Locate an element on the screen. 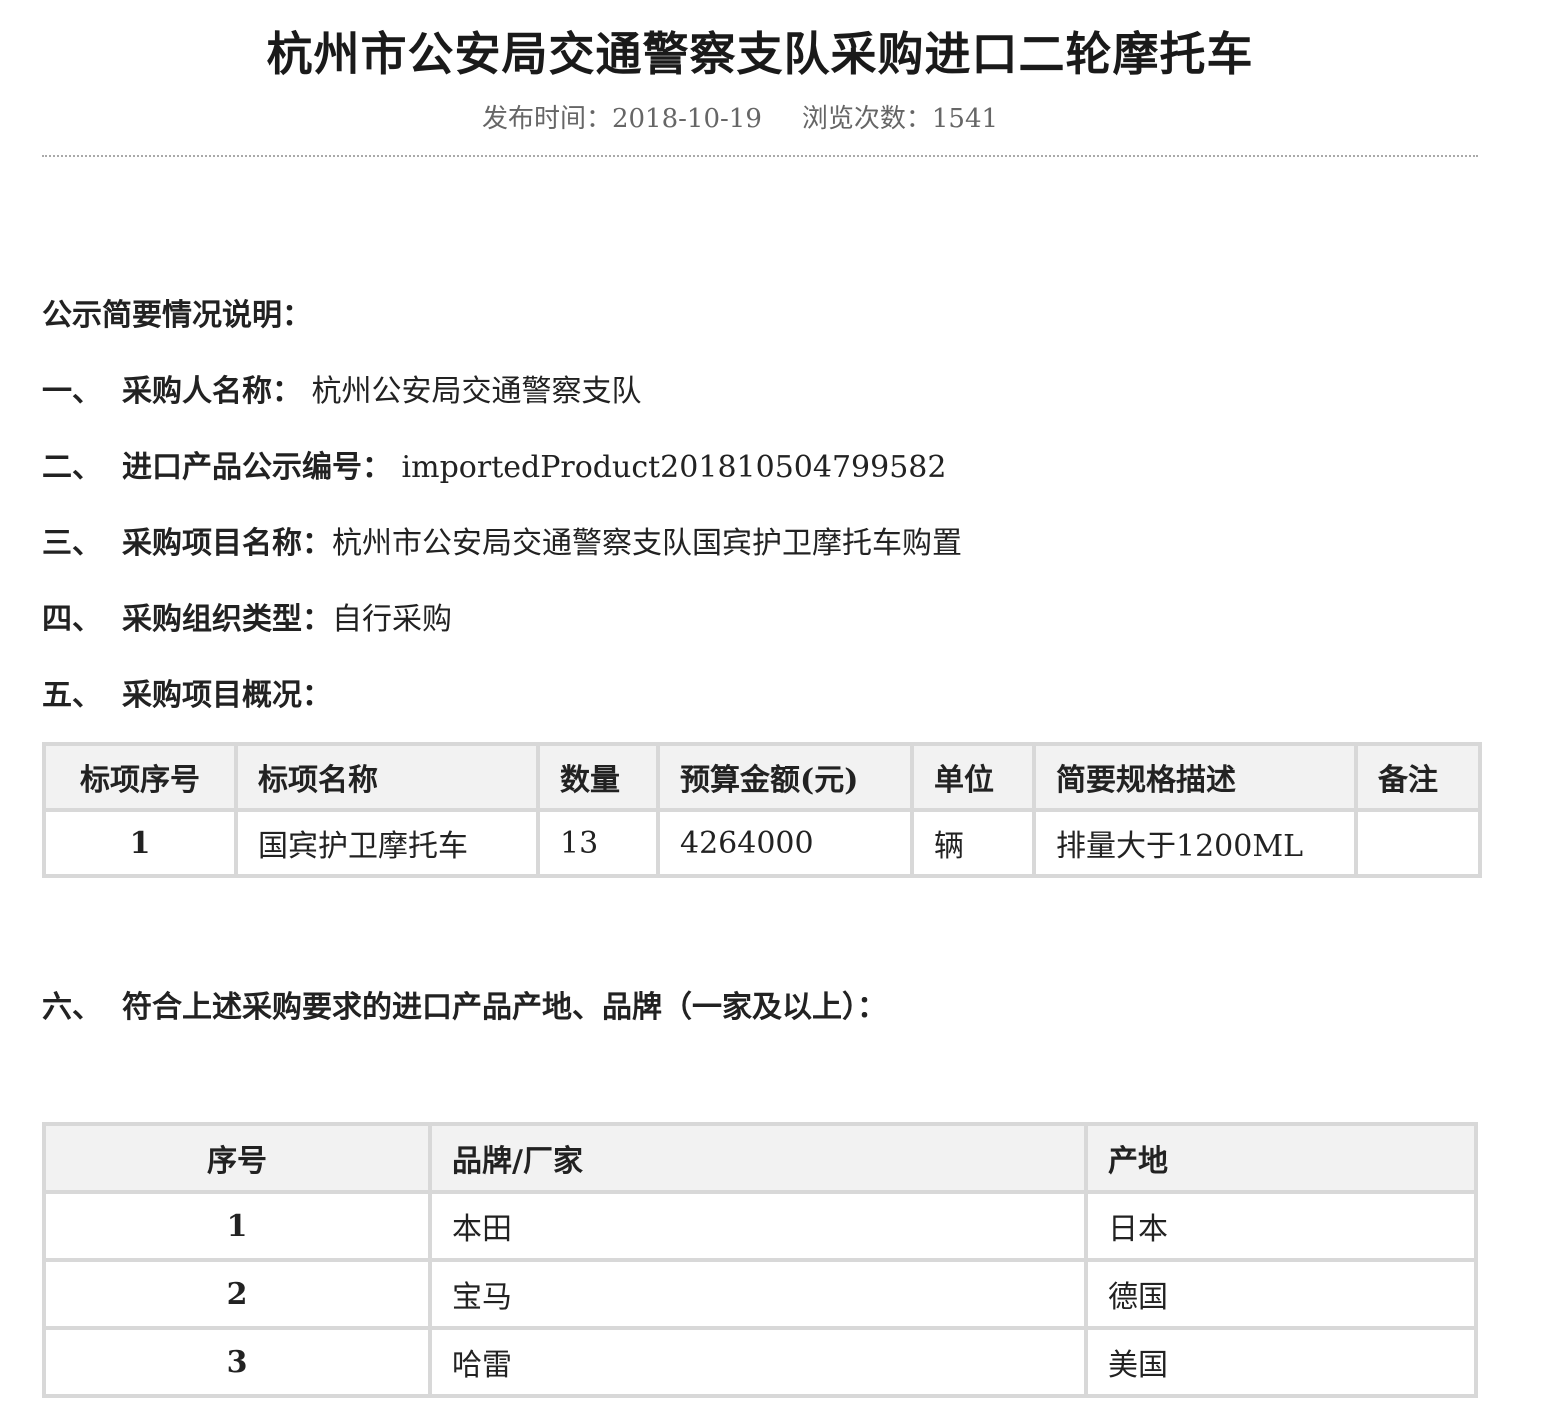 The height and width of the screenshot is (1402, 1544). item-value: importedProduct201810504799582 is located at coordinates (674, 467).